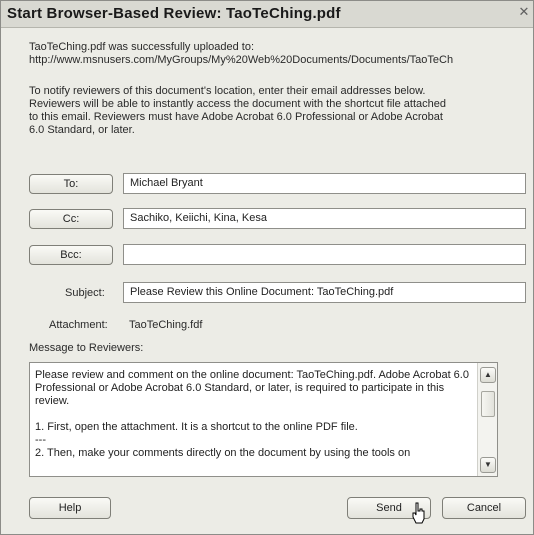 The height and width of the screenshot is (535, 534). I want to click on scroll-down-icon: ▼, so click(488, 465).